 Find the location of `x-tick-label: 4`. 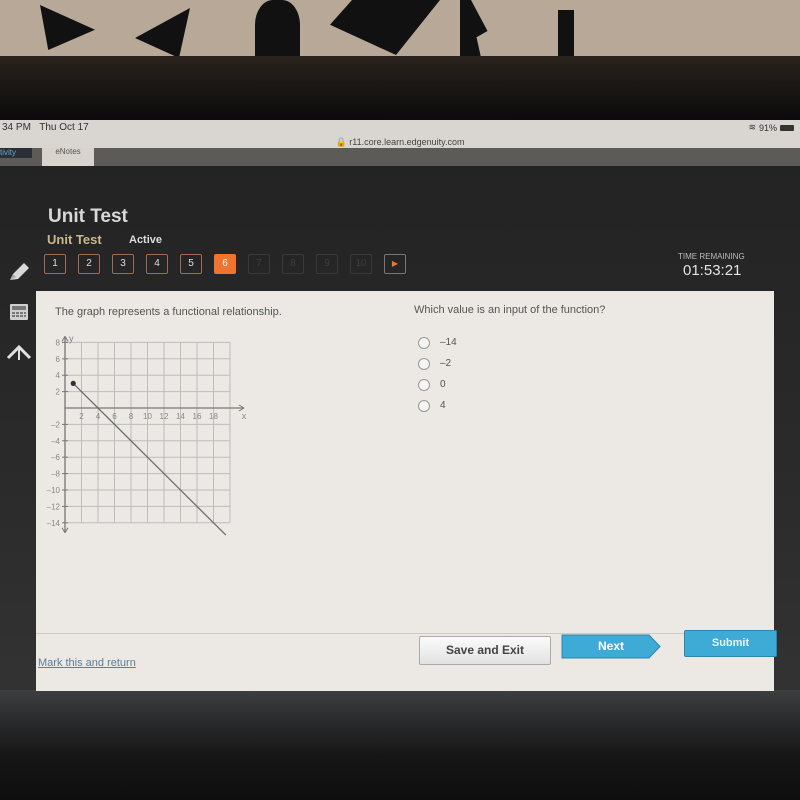

x-tick-label: 4 is located at coordinates (98, 416).